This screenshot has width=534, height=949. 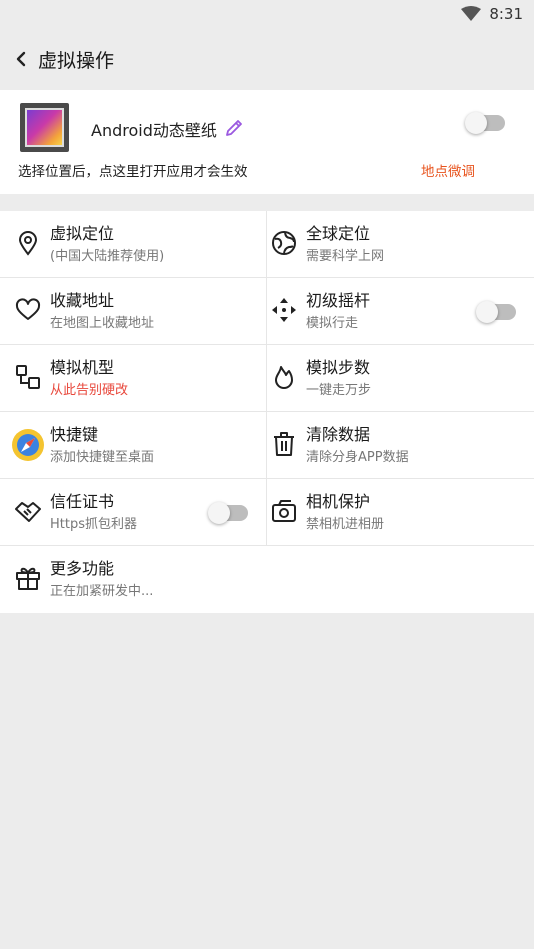 I want to click on wallpaper-card: Android动态壁纸 选择位置后，点这里打开应用才会生效 地点微调, so click(x=267, y=142).